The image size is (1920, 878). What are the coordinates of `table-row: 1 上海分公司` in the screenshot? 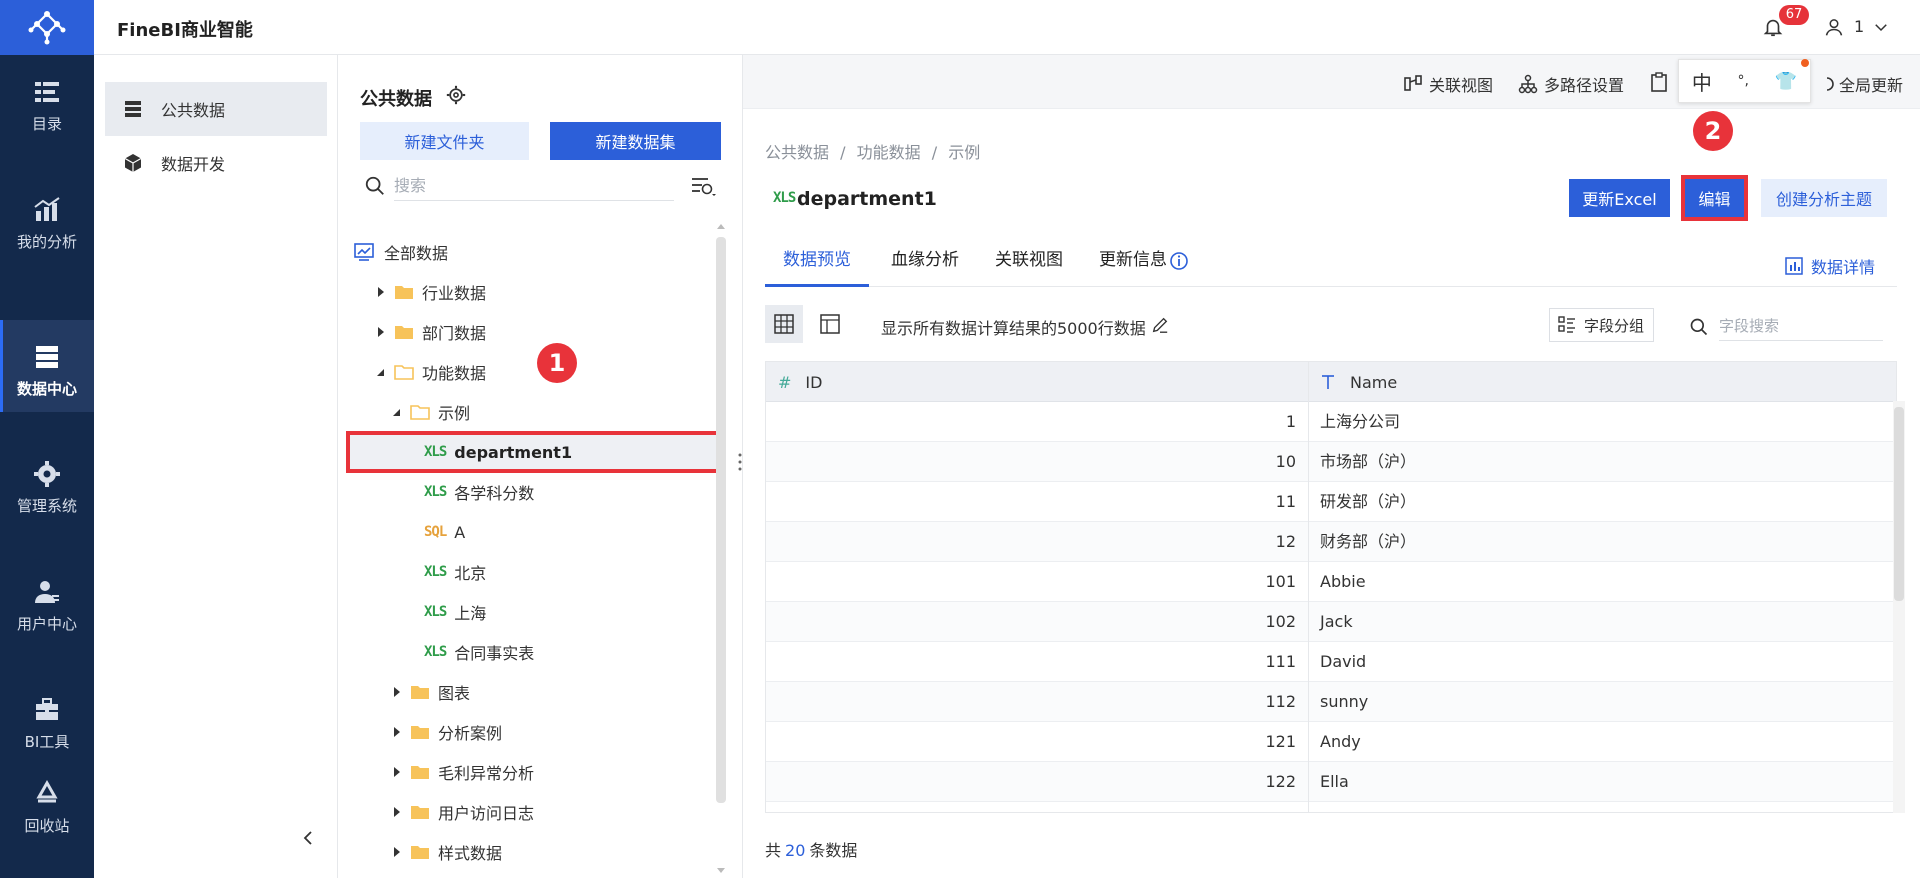 It's located at (1331, 422).